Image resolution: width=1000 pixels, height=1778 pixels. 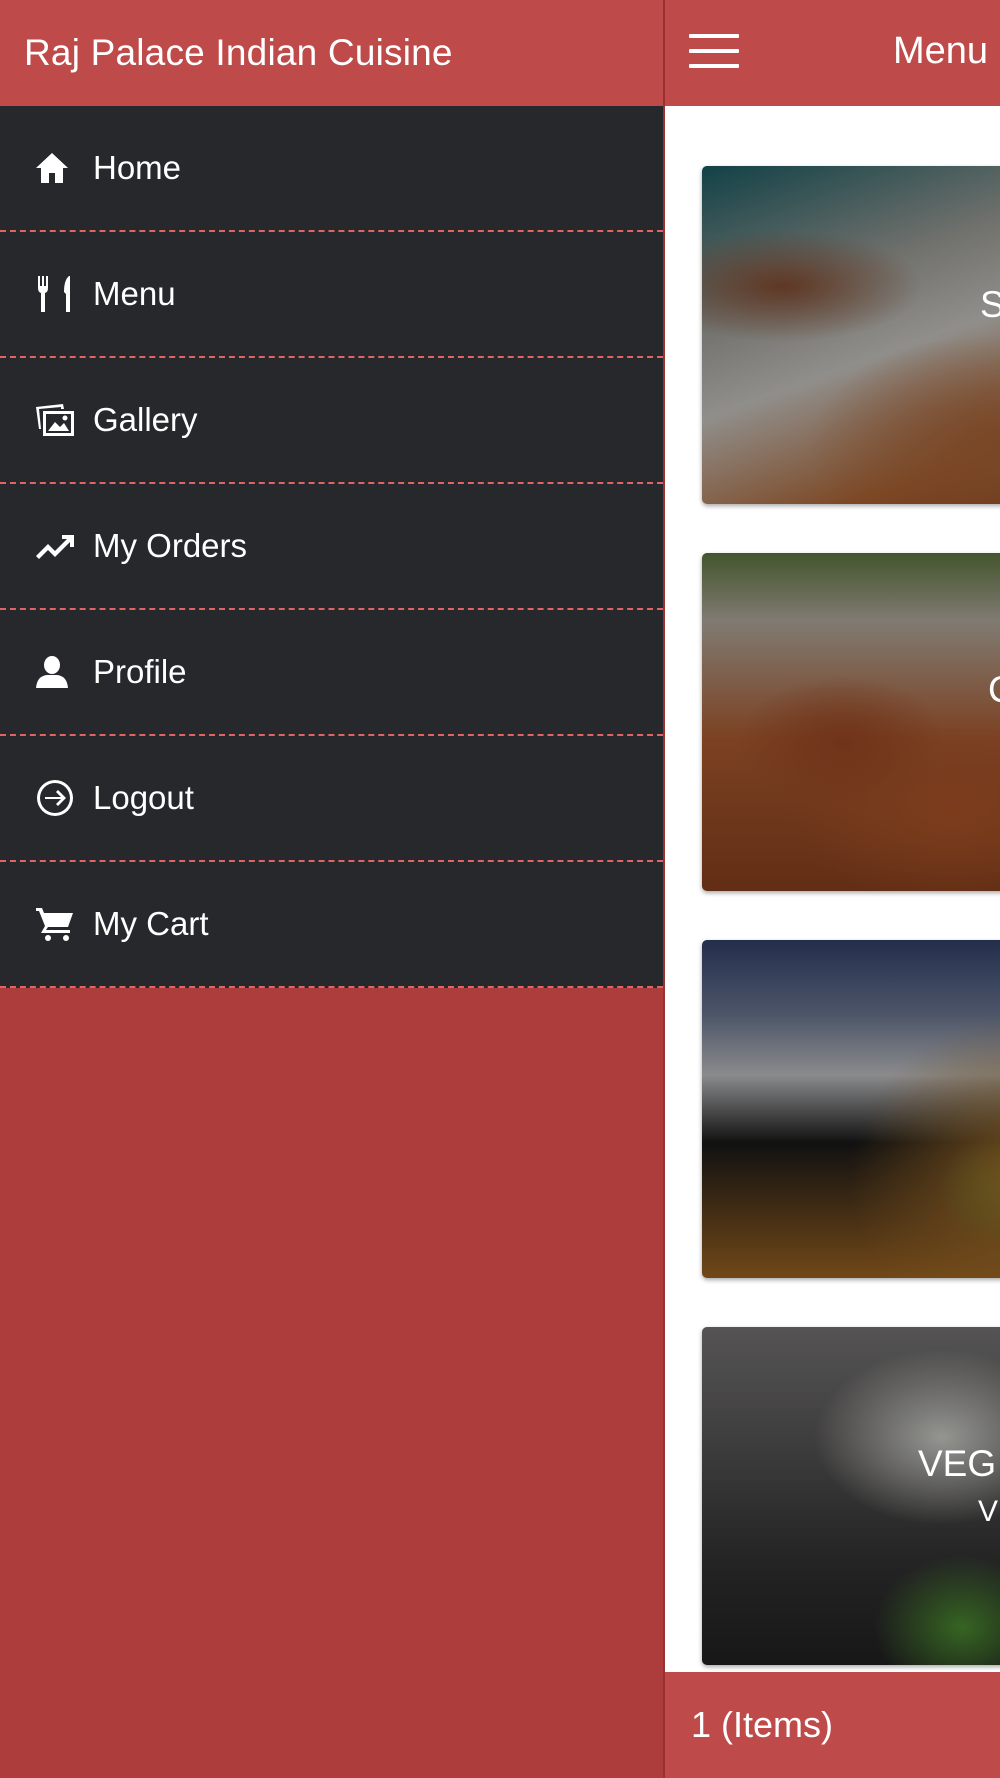 I want to click on drawer-item-logout: Logout, so click(x=331, y=799).